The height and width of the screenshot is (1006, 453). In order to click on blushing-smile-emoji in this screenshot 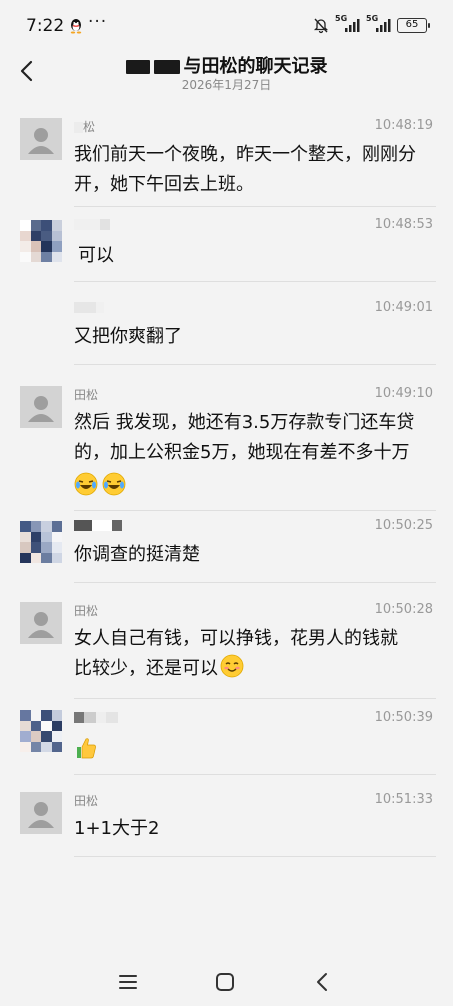, I will do `click(232, 666)`.